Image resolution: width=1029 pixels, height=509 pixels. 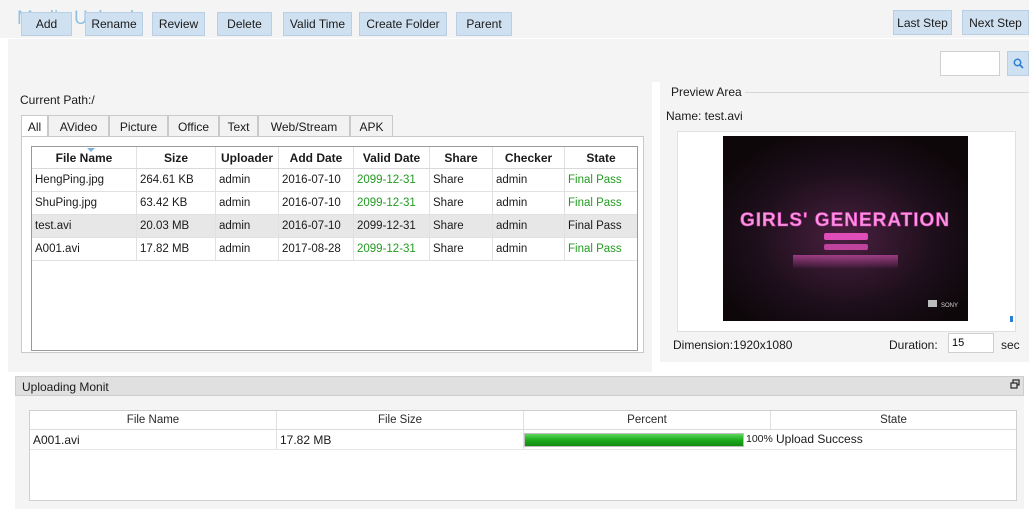 What do you see at coordinates (400, 420) in the screenshot?
I see `column-header-file-size: File Size` at bounding box center [400, 420].